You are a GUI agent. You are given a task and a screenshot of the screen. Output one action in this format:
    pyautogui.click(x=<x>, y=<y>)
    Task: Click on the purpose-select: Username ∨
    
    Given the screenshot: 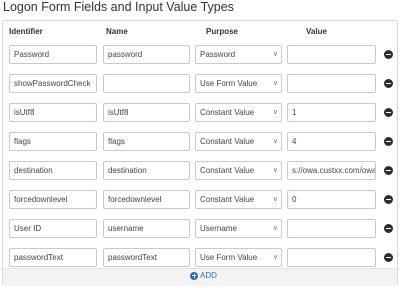 What is the action you would take?
    pyautogui.click(x=238, y=228)
    